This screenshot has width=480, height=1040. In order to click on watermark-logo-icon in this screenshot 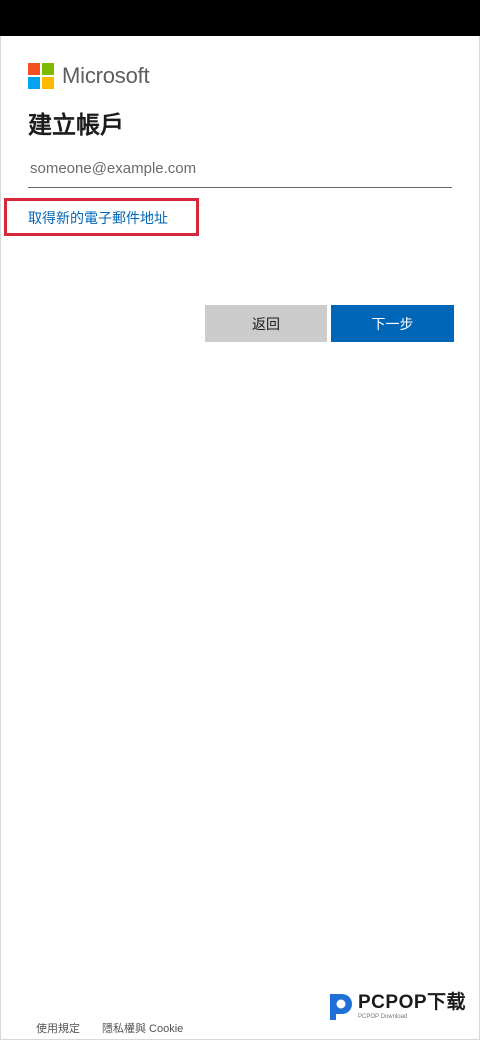, I will do `click(339, 1007)`.